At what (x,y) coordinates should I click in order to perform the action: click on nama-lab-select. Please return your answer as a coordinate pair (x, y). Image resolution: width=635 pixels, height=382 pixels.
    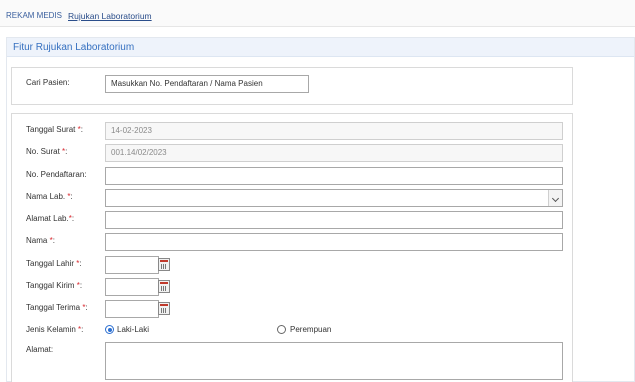
    Looking at the image, I should click on (334, 198).